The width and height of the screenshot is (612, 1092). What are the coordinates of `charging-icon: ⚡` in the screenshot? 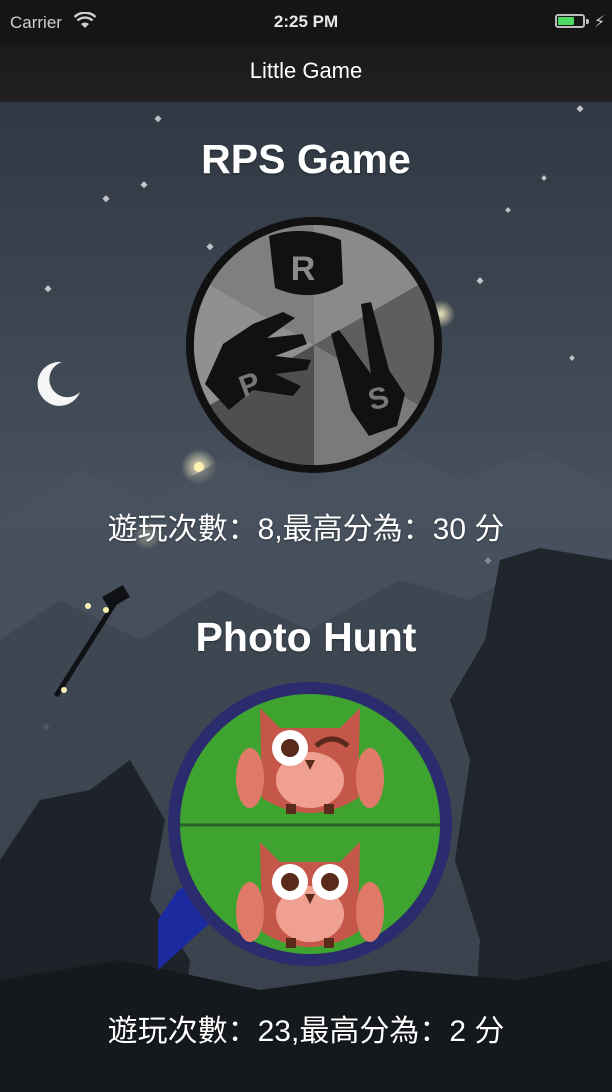 It's located at (600, 22).